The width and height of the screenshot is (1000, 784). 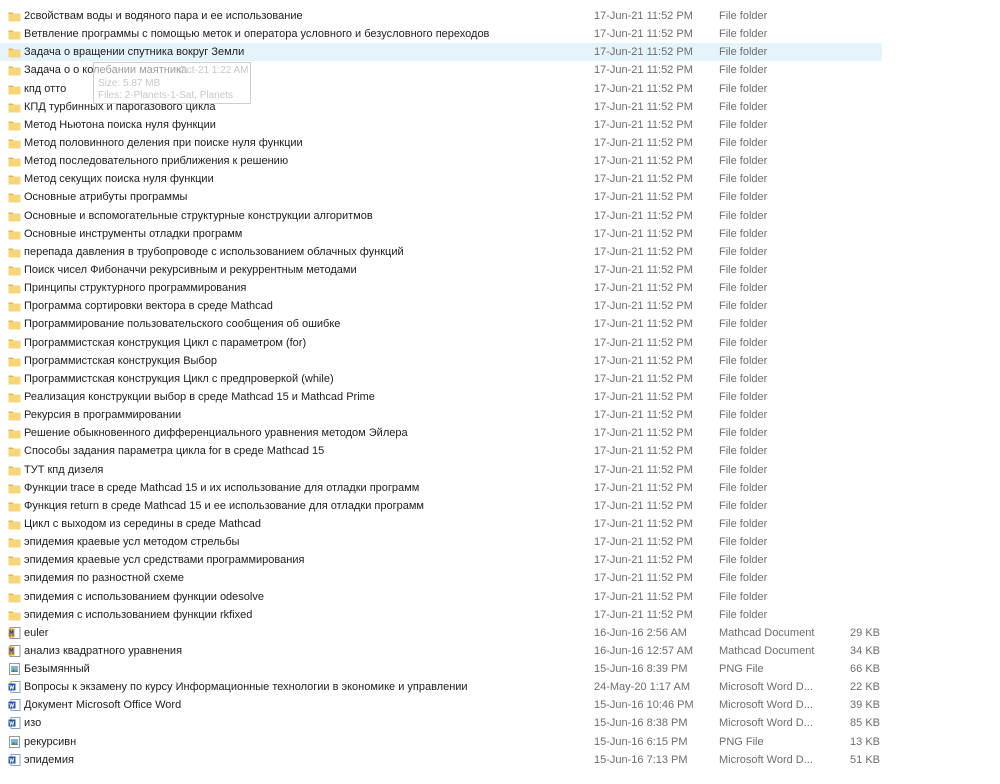 I want to click on row-size: 22 KB, so click(x=865, y=687).